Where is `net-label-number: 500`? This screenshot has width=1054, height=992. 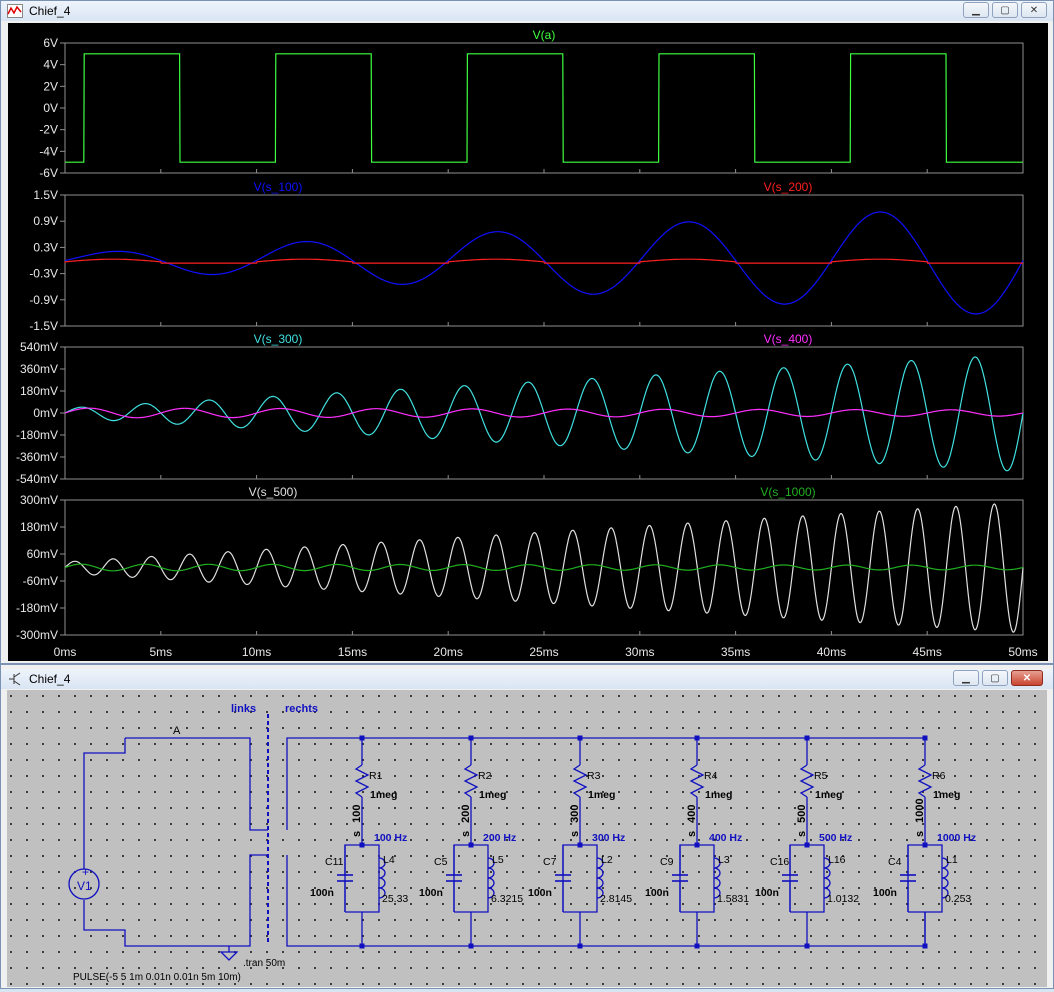
net-label-number: 500 is located at coordinates (802, 814).